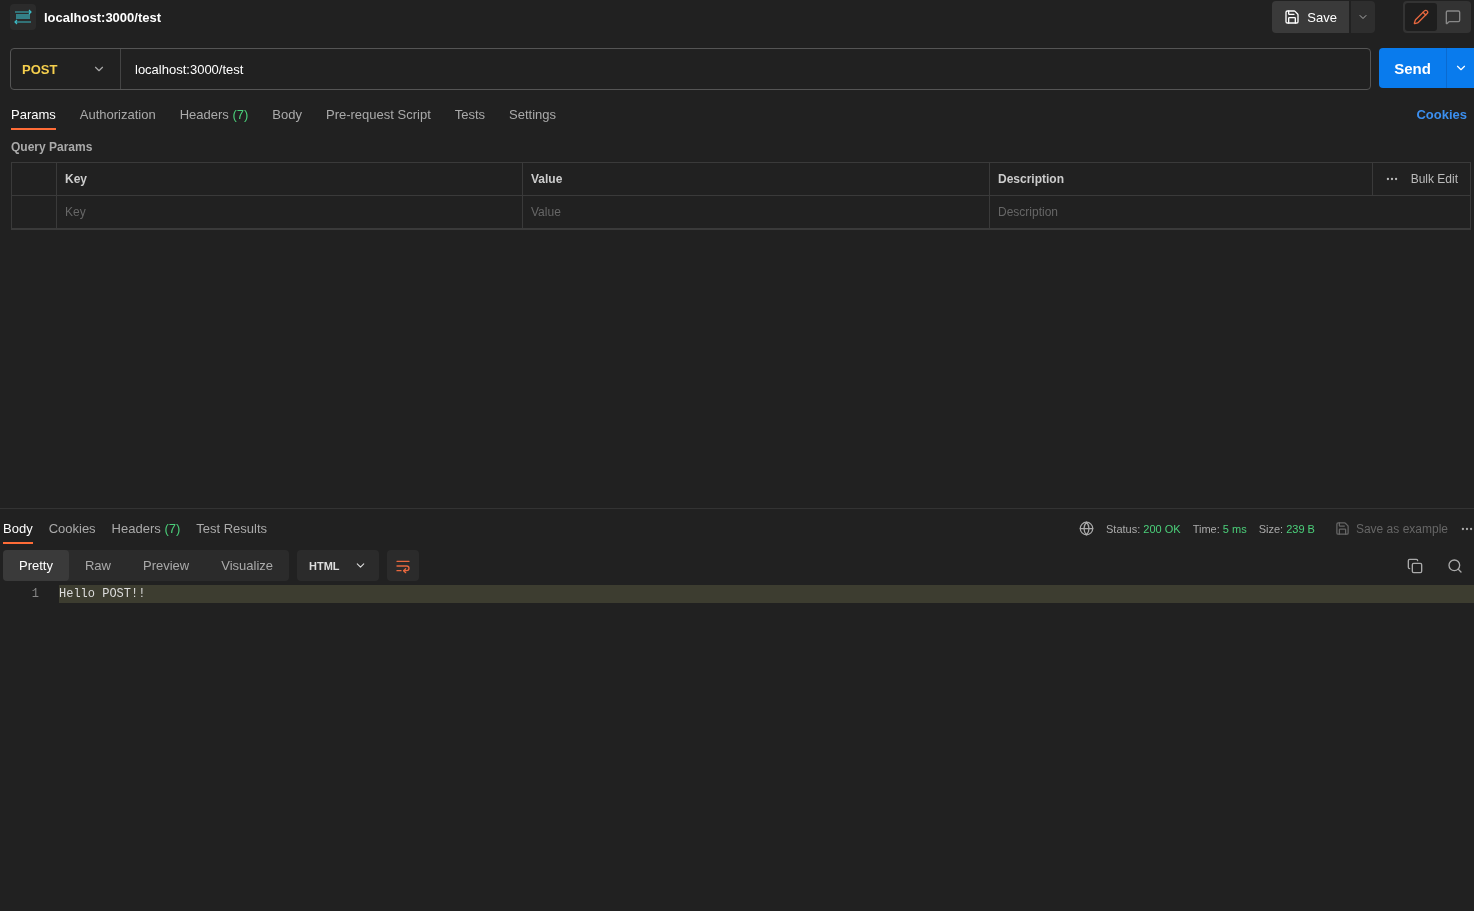 This screenshot has width=1474, height=911. I want to click on column-header: Description, so click(1031, 179).